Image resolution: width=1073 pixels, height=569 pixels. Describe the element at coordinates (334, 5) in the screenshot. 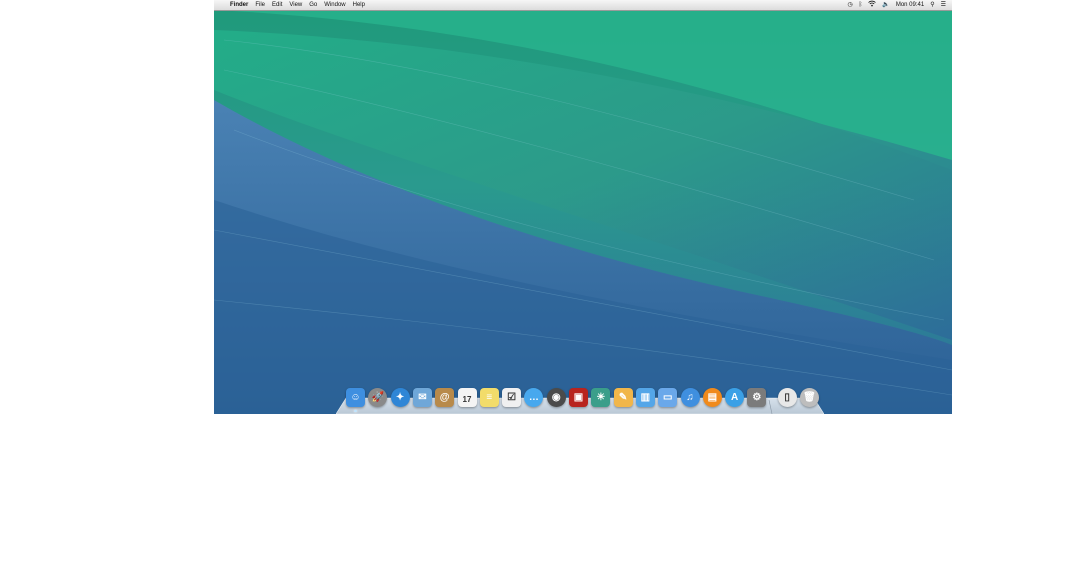

I see `menu-window: Window` at that location.